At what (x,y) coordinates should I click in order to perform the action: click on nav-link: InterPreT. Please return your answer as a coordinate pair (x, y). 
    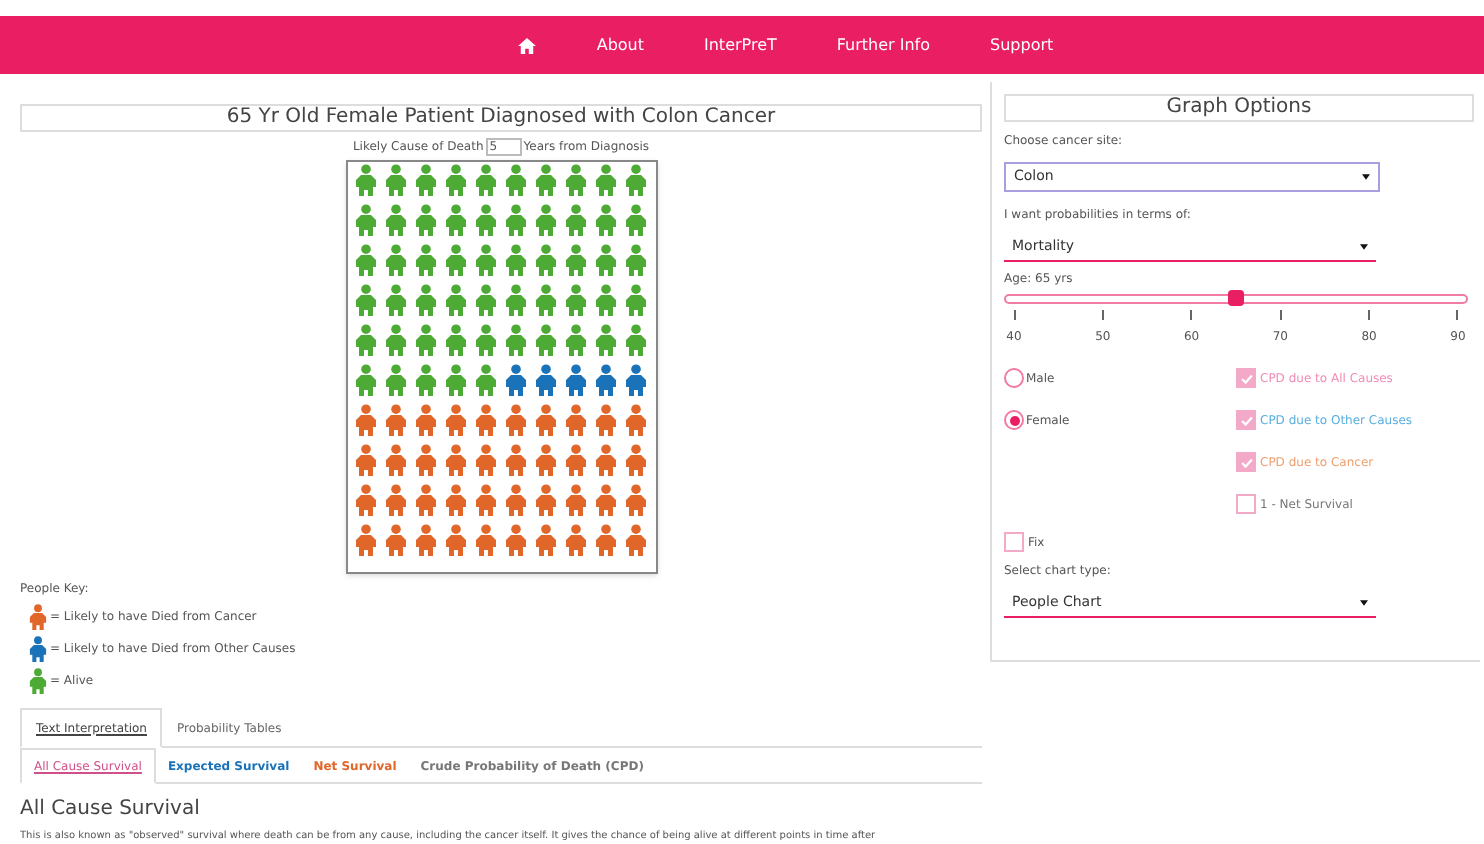
    Looking at the image, I should click on (740, 45).